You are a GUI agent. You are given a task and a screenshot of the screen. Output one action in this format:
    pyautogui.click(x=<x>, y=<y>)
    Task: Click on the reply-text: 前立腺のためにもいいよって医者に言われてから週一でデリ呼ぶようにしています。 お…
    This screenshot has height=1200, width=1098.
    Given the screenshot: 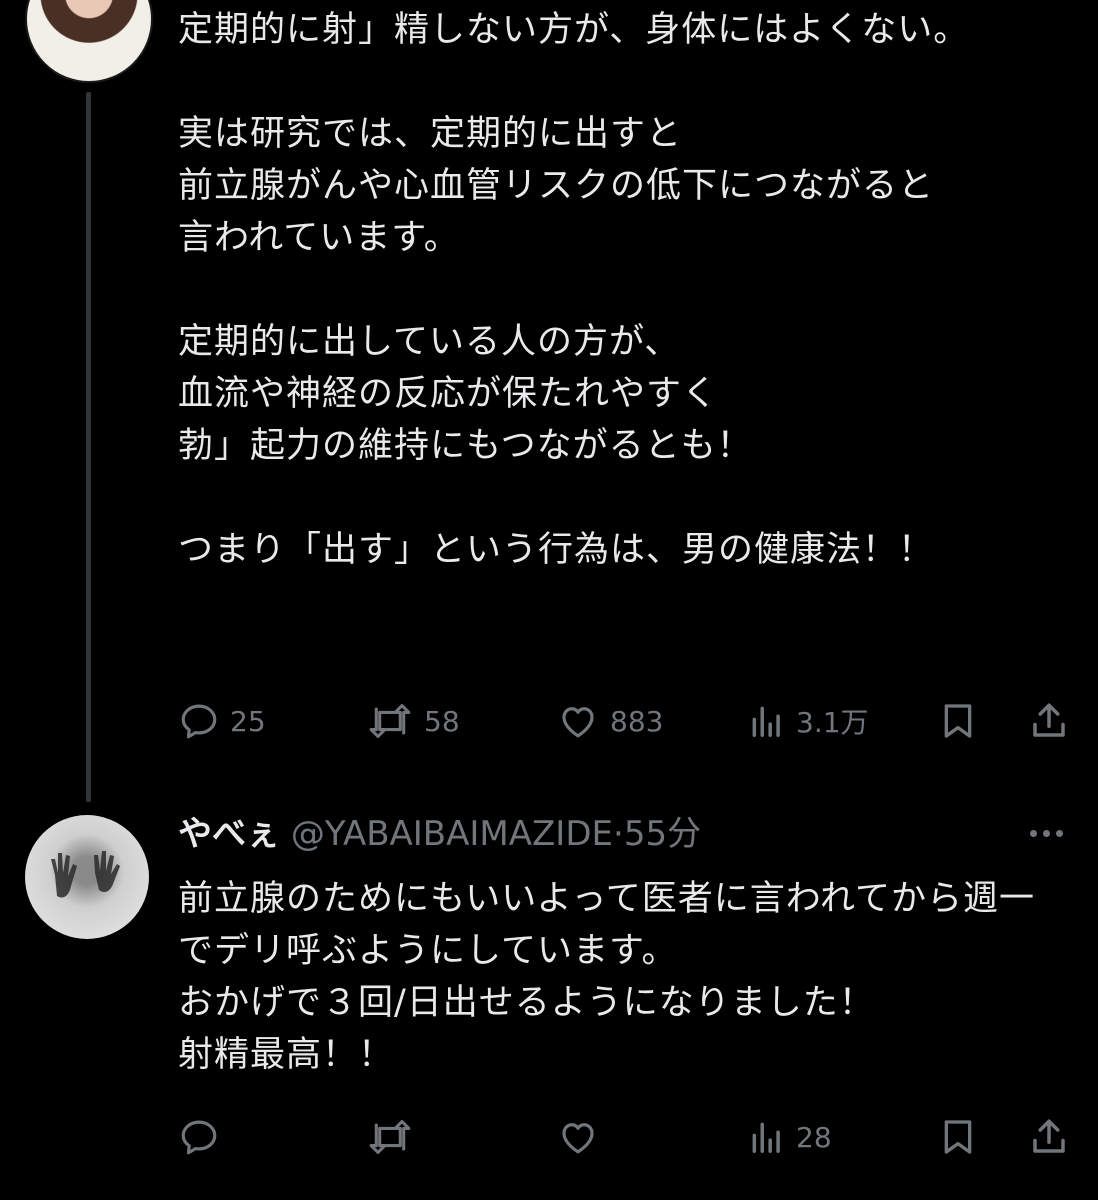 What is the action you would take?
    pyautogui.click(x=607, y=977)
    